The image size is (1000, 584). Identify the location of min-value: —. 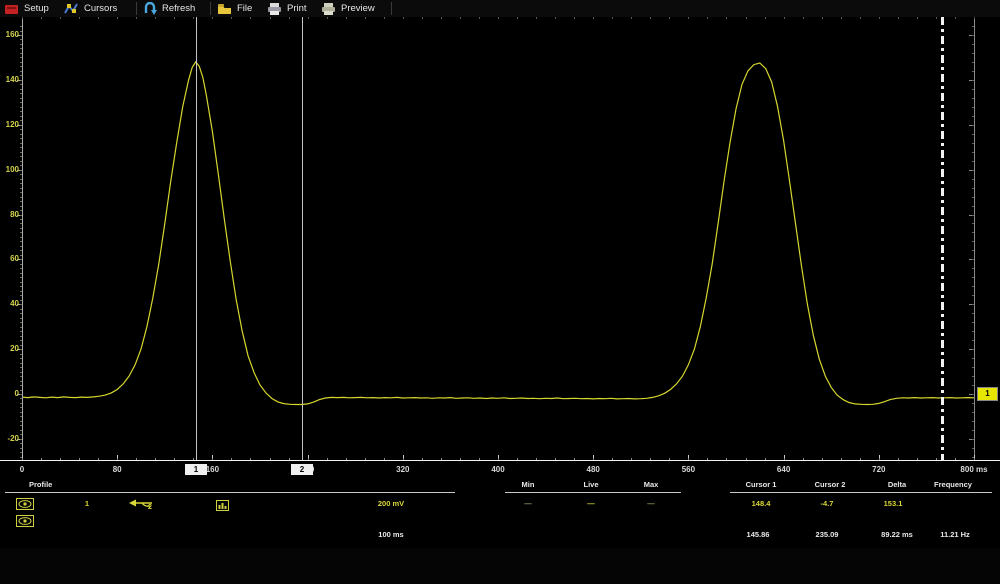
(528, 503).